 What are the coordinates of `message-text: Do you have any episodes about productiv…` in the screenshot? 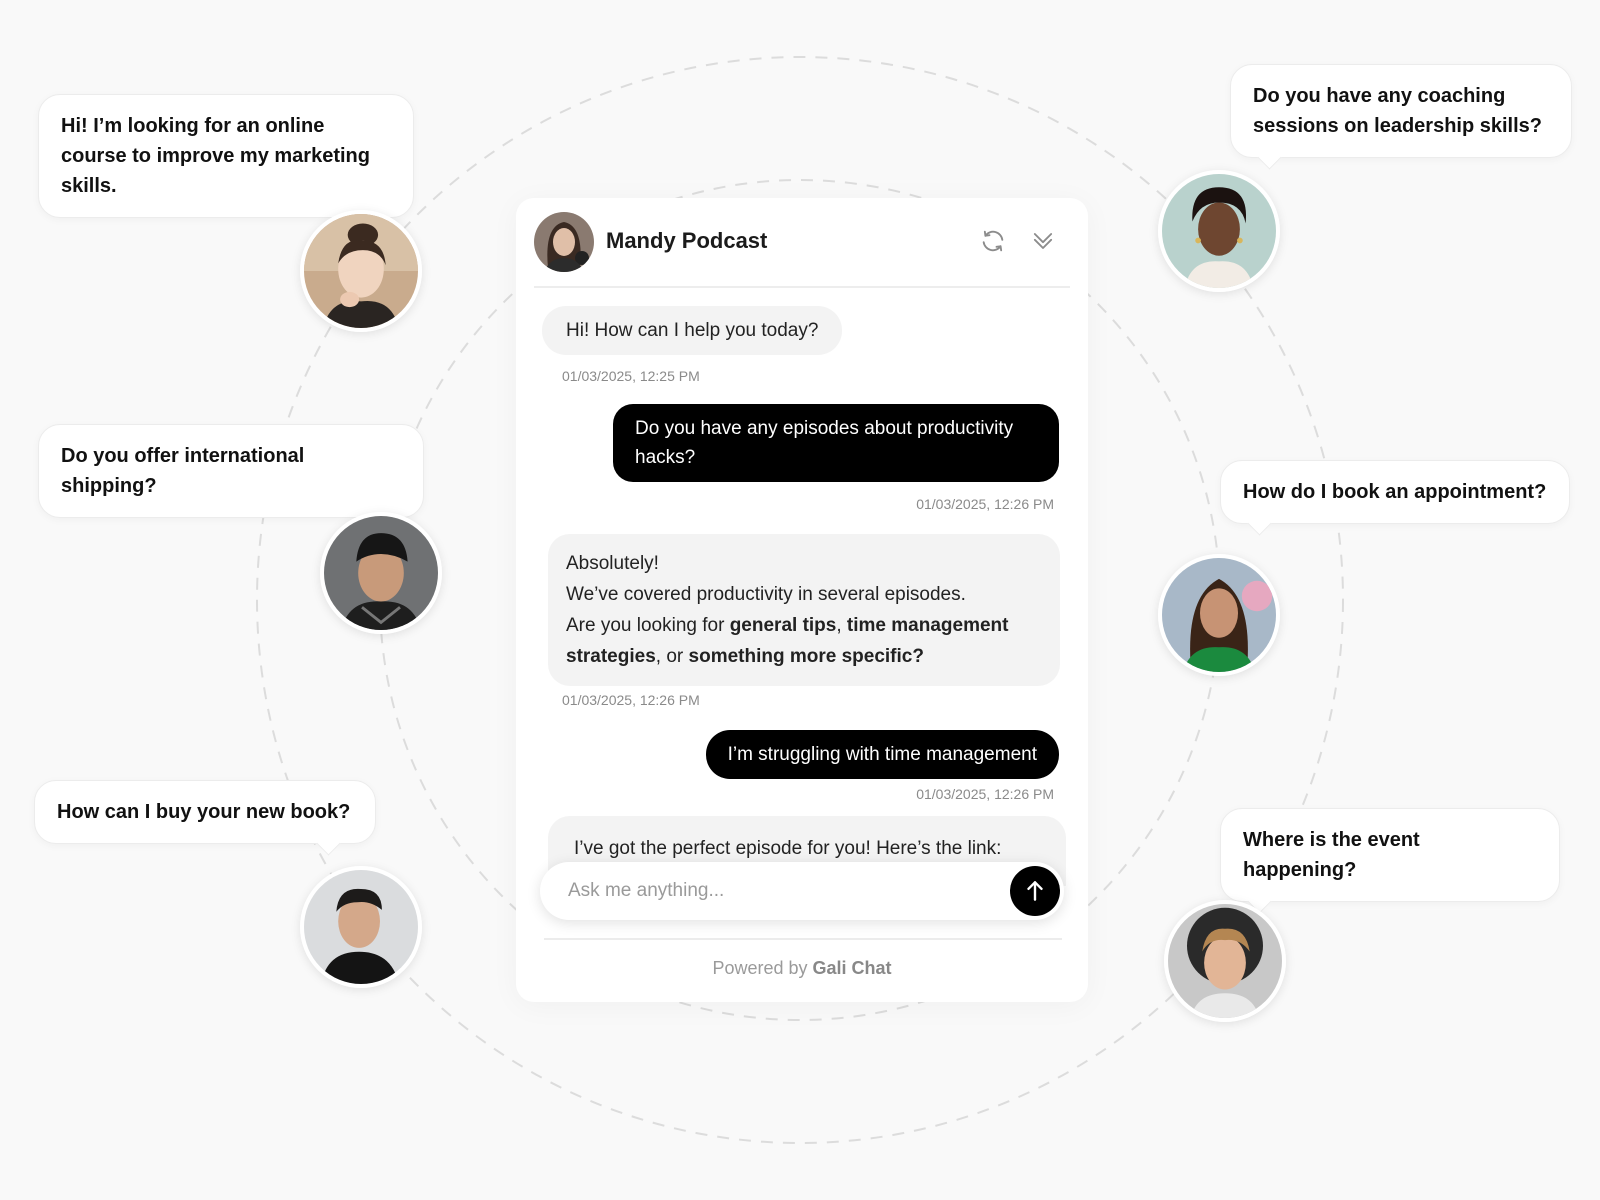 It's located at (824, 443).